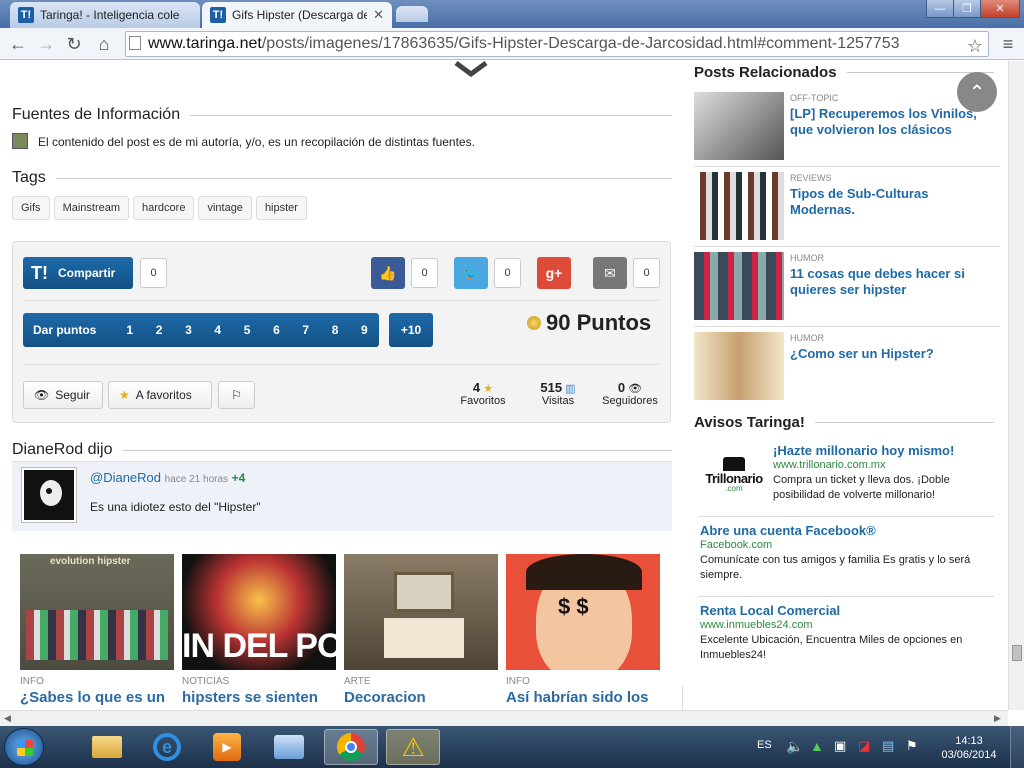 The height and width of the screenshot is (768, 1024). I want to click on forward-icon: →, so click(46, 44).